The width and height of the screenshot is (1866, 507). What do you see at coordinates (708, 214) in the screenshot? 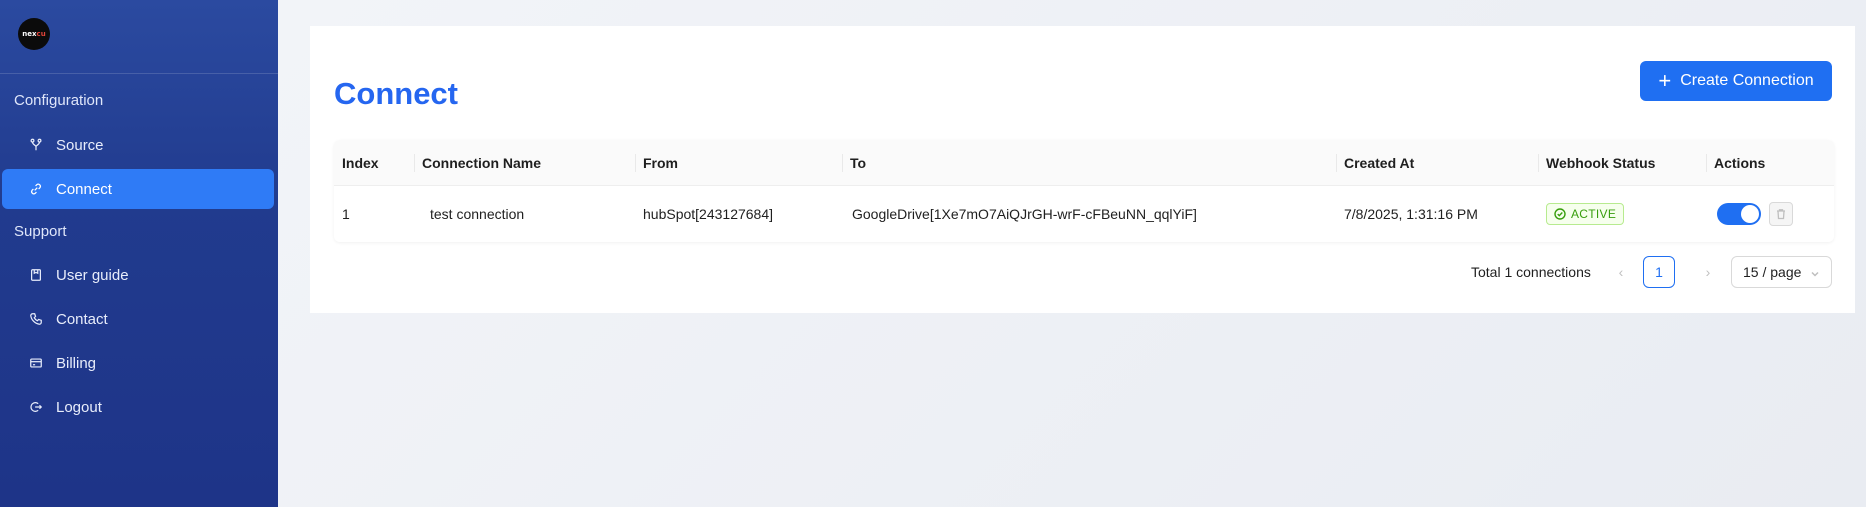
I see `cell-from: hubSpot[243127684]` at bounding box center [708, 214].